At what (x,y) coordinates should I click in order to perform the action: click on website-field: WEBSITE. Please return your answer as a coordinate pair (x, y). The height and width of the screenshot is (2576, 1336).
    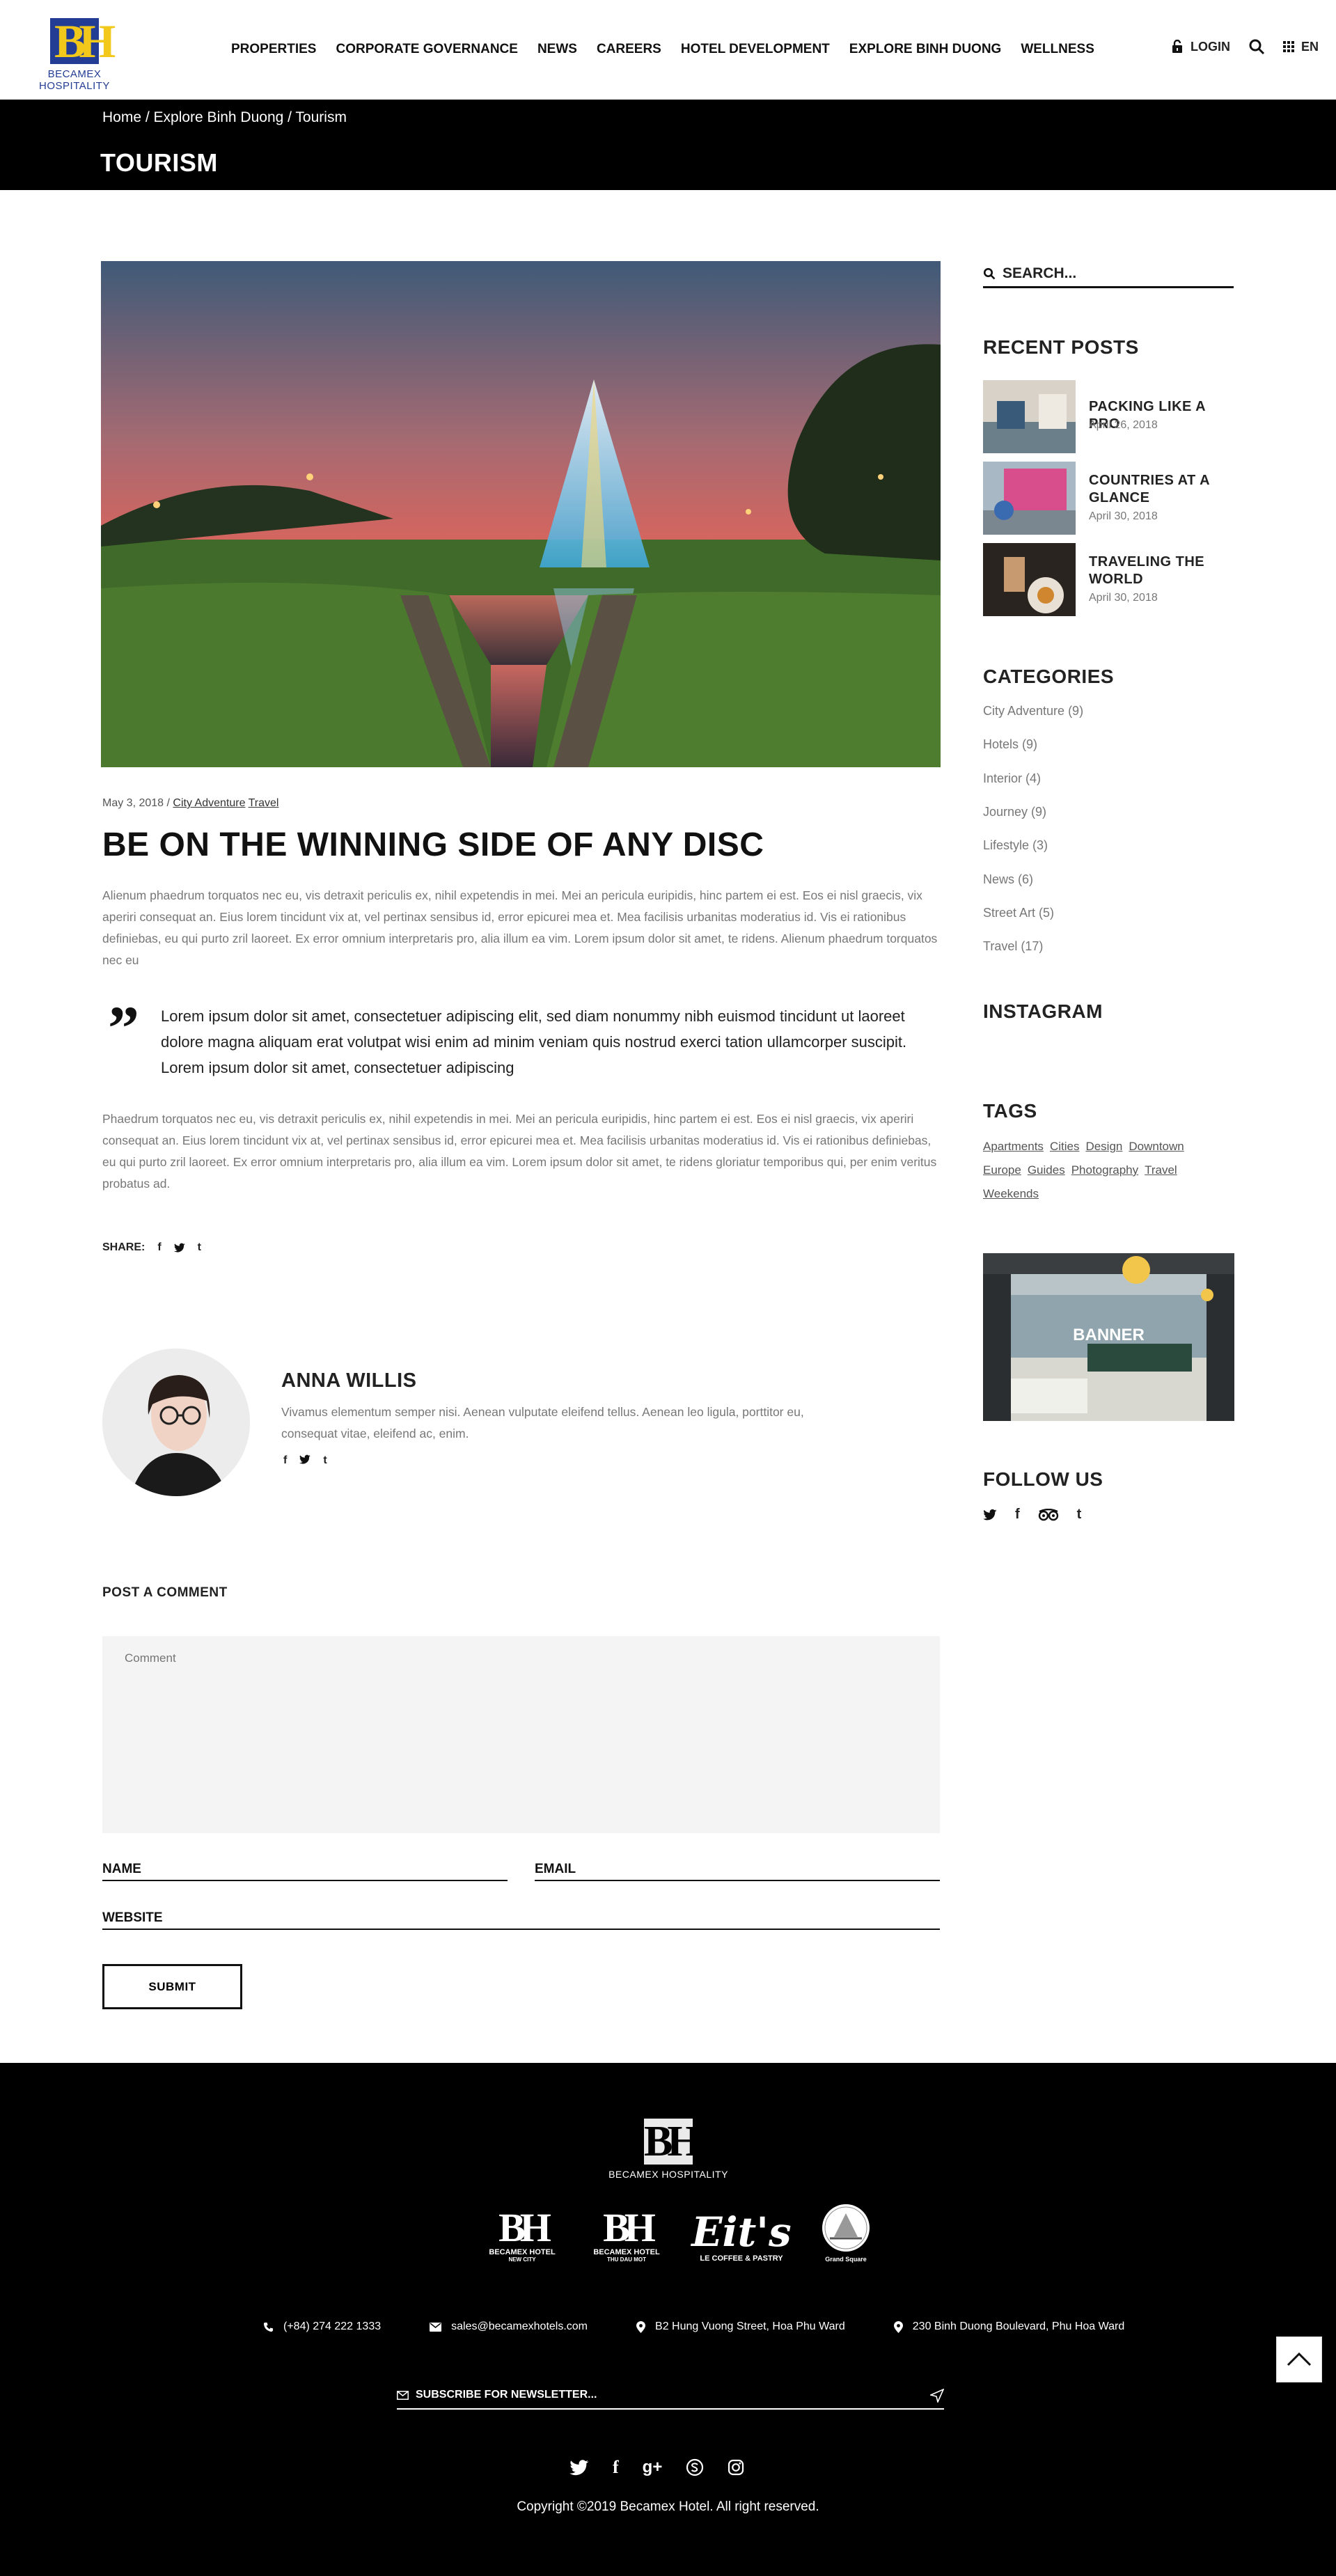
    Looking at the image, I should click on (521, 1916).